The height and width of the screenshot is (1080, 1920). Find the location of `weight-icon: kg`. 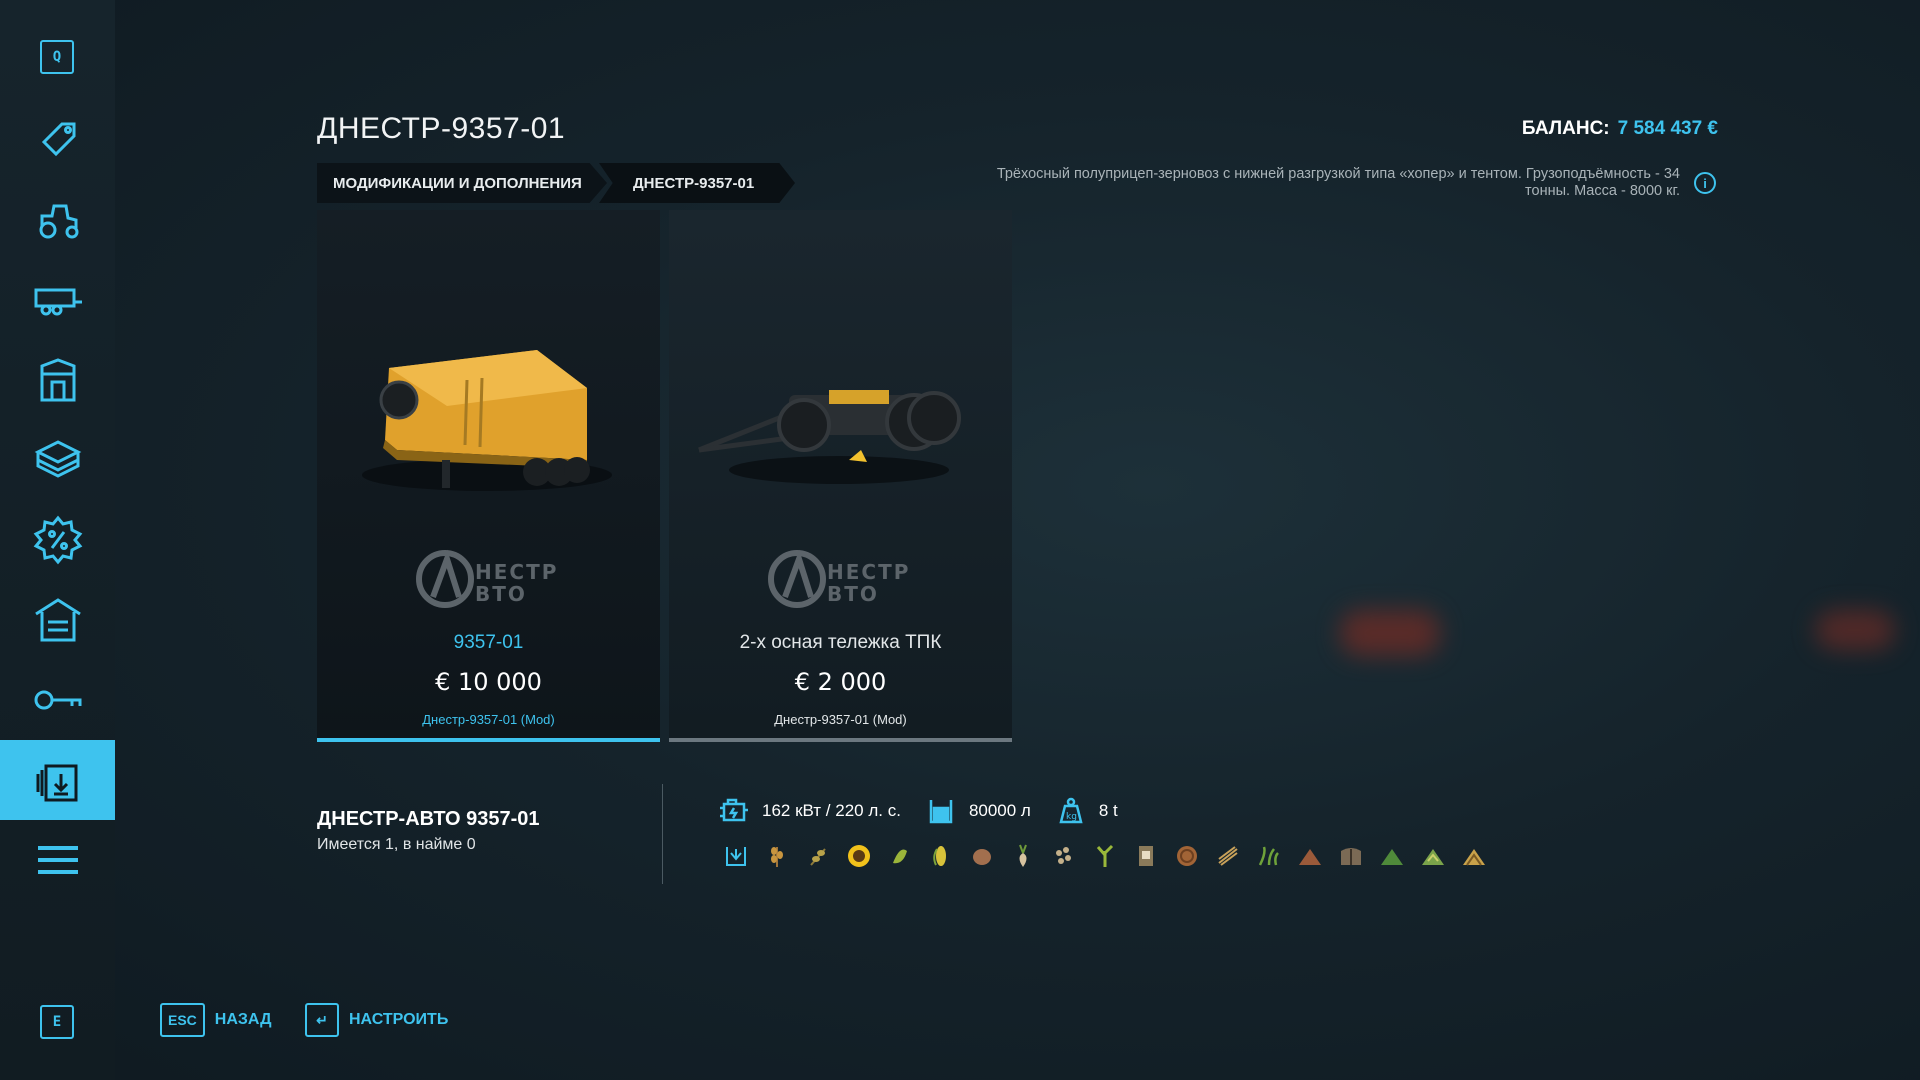

weight-icon: kg is located at coordinates (1071, 811).